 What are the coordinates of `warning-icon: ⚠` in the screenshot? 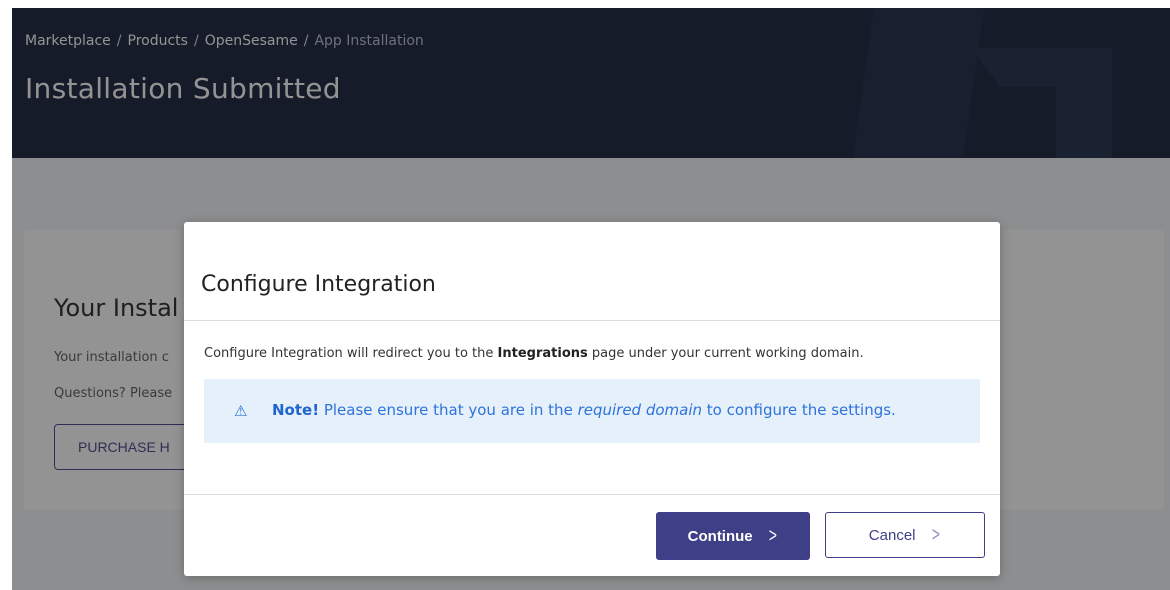 It's located at (241, 411).